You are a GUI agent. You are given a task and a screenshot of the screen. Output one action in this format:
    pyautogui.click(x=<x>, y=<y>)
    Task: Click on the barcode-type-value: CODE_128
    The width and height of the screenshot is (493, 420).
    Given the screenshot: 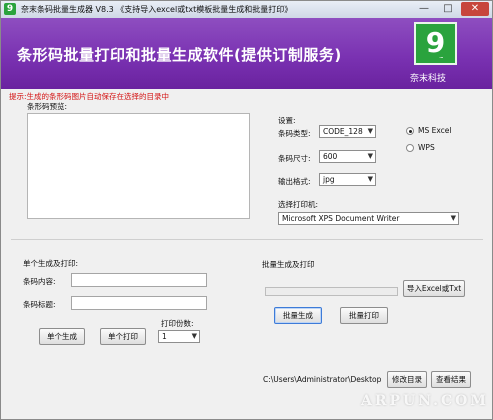 What is the action you would take?
    pyautogui.click(x=343, y=131)
    